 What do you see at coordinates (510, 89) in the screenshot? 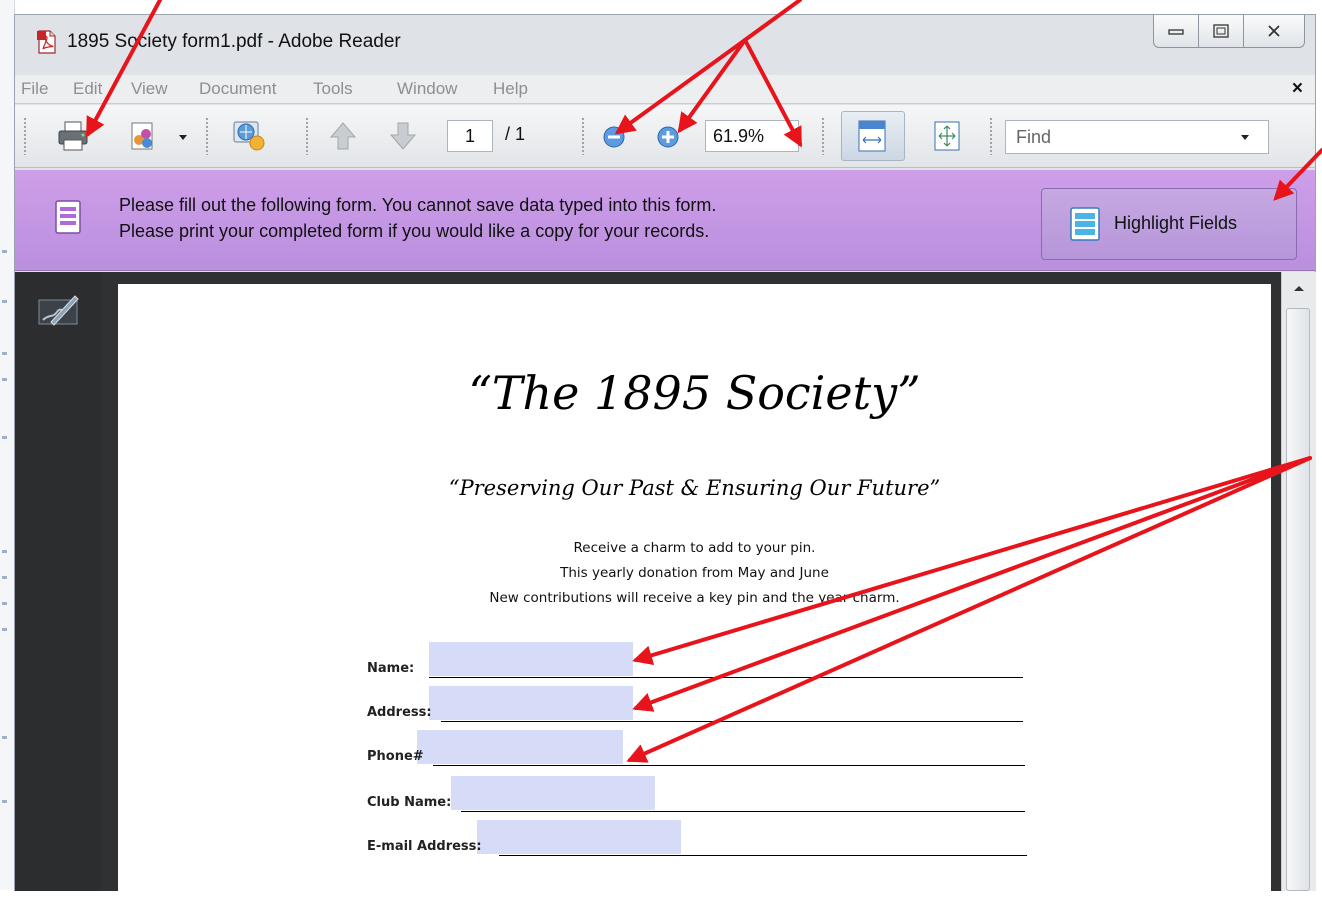
I see `menu-help: Help` at bounding box center [510, 89].